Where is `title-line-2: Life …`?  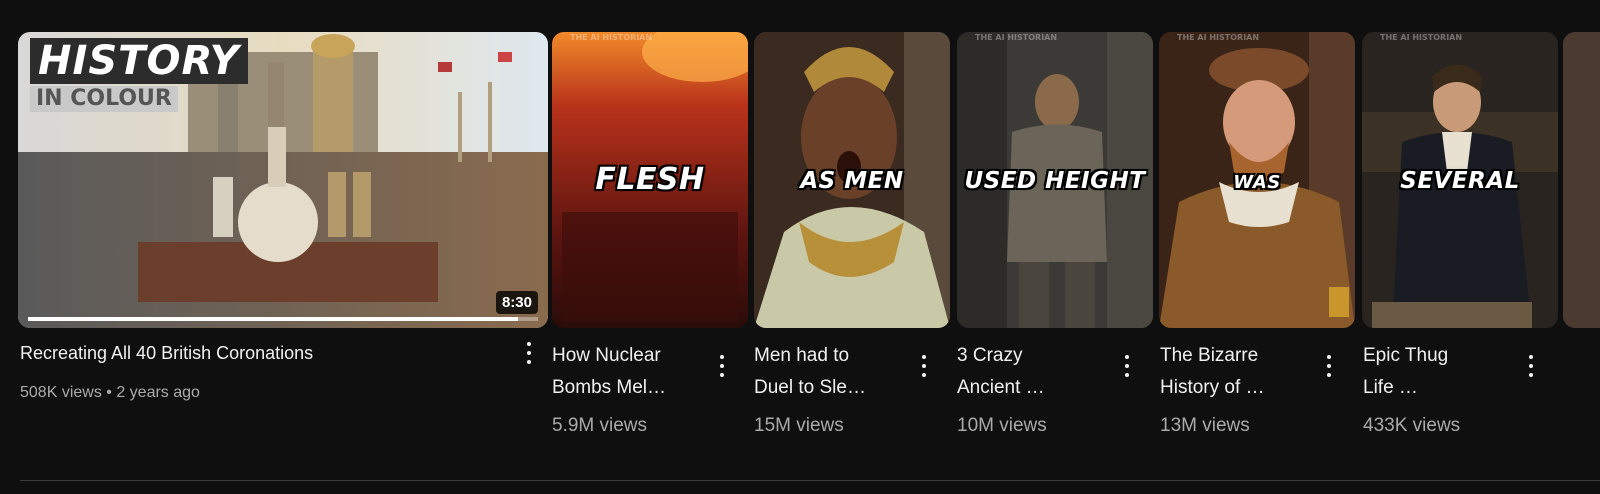
title-line-2: Life … is located at coordinates (1390, 387).